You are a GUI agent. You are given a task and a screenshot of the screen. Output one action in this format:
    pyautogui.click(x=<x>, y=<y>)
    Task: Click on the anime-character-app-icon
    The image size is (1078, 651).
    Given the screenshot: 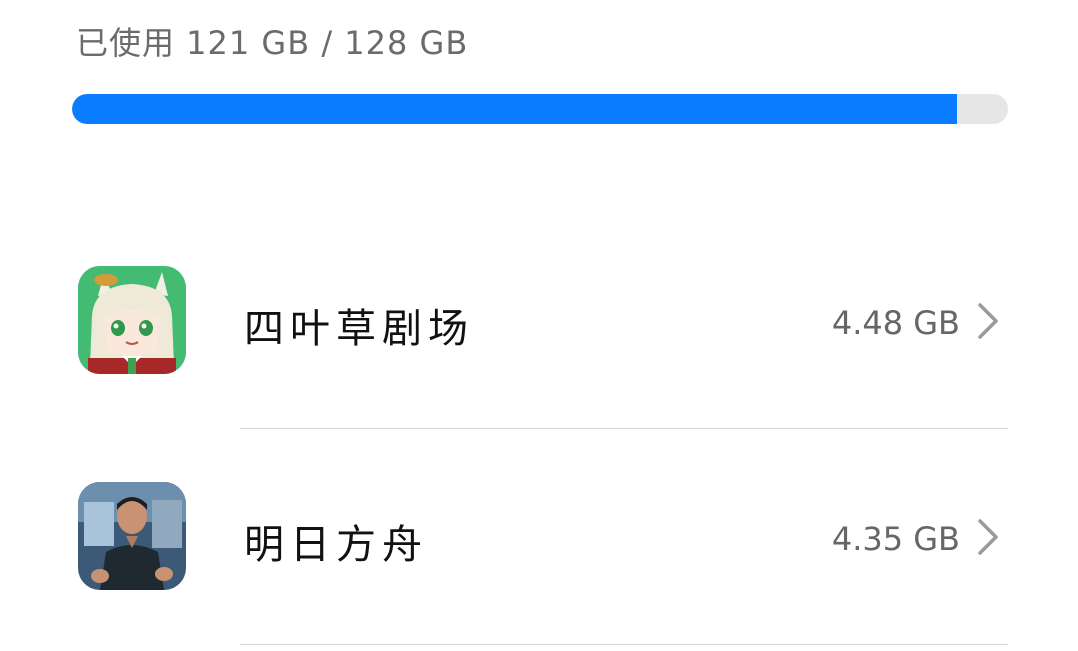 What is the action you would take?
    pyautogui.click(x=132, y=320)
    